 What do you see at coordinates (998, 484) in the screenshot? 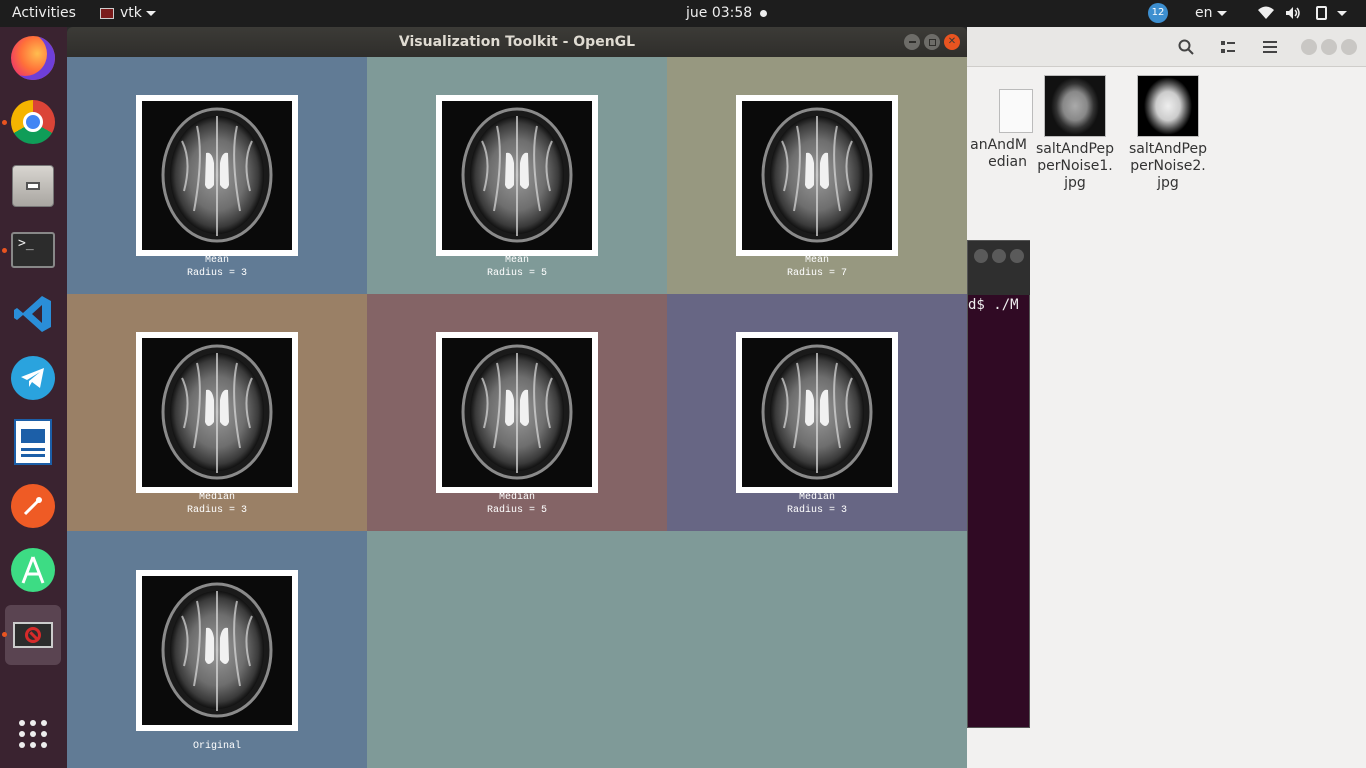
I see `terminal-window: d$ ./M` at bounding box center [998, 484].